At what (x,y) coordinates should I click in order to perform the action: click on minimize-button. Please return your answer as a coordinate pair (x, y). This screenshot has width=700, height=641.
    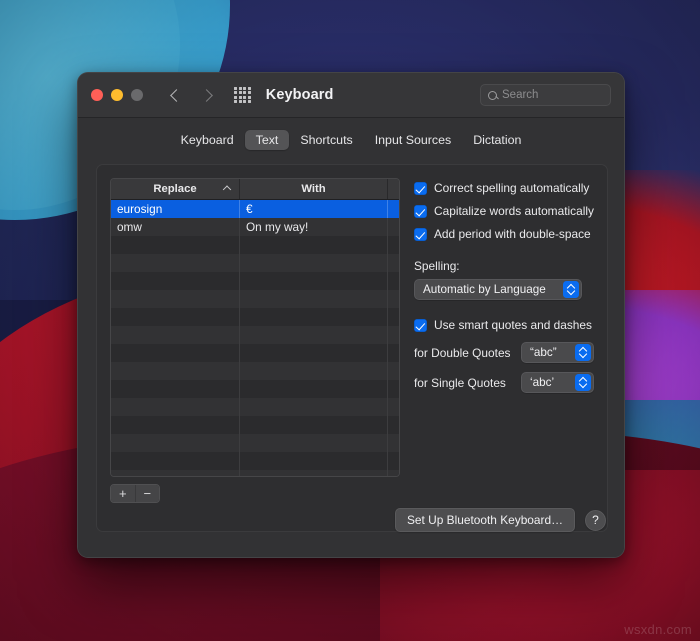
    Looking at the image, I should click on (117, 95).